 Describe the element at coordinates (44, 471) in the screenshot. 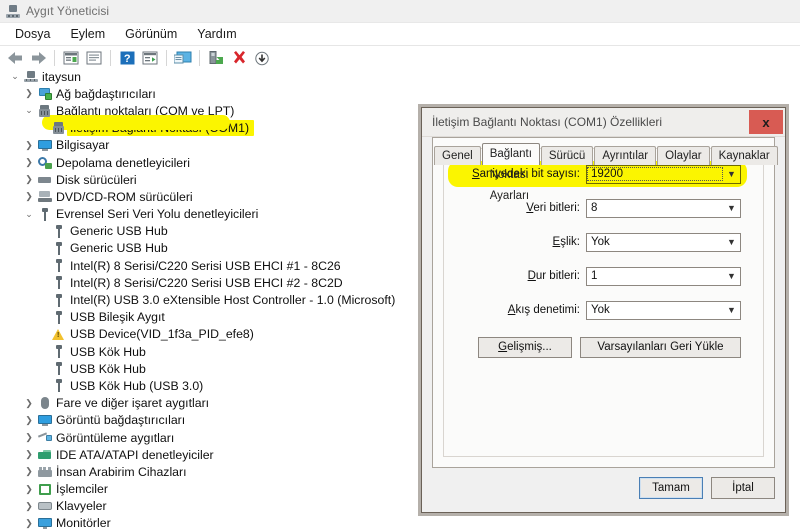

I see `hid-icon` at that location.